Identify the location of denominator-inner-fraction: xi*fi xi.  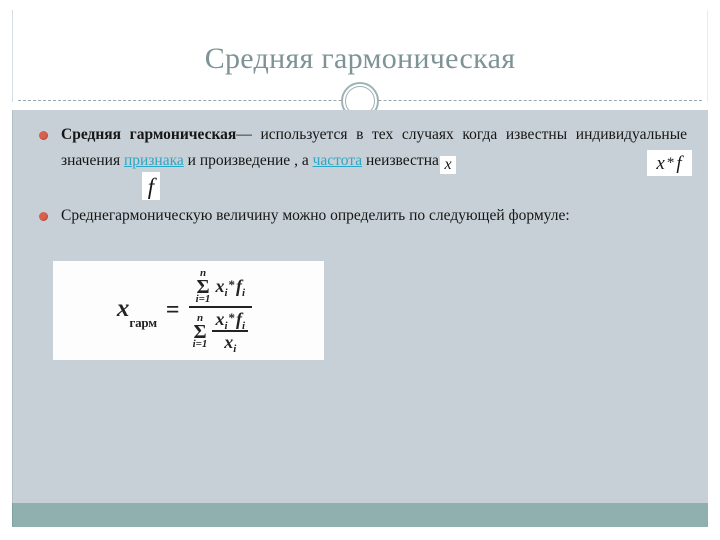
(230, 332).